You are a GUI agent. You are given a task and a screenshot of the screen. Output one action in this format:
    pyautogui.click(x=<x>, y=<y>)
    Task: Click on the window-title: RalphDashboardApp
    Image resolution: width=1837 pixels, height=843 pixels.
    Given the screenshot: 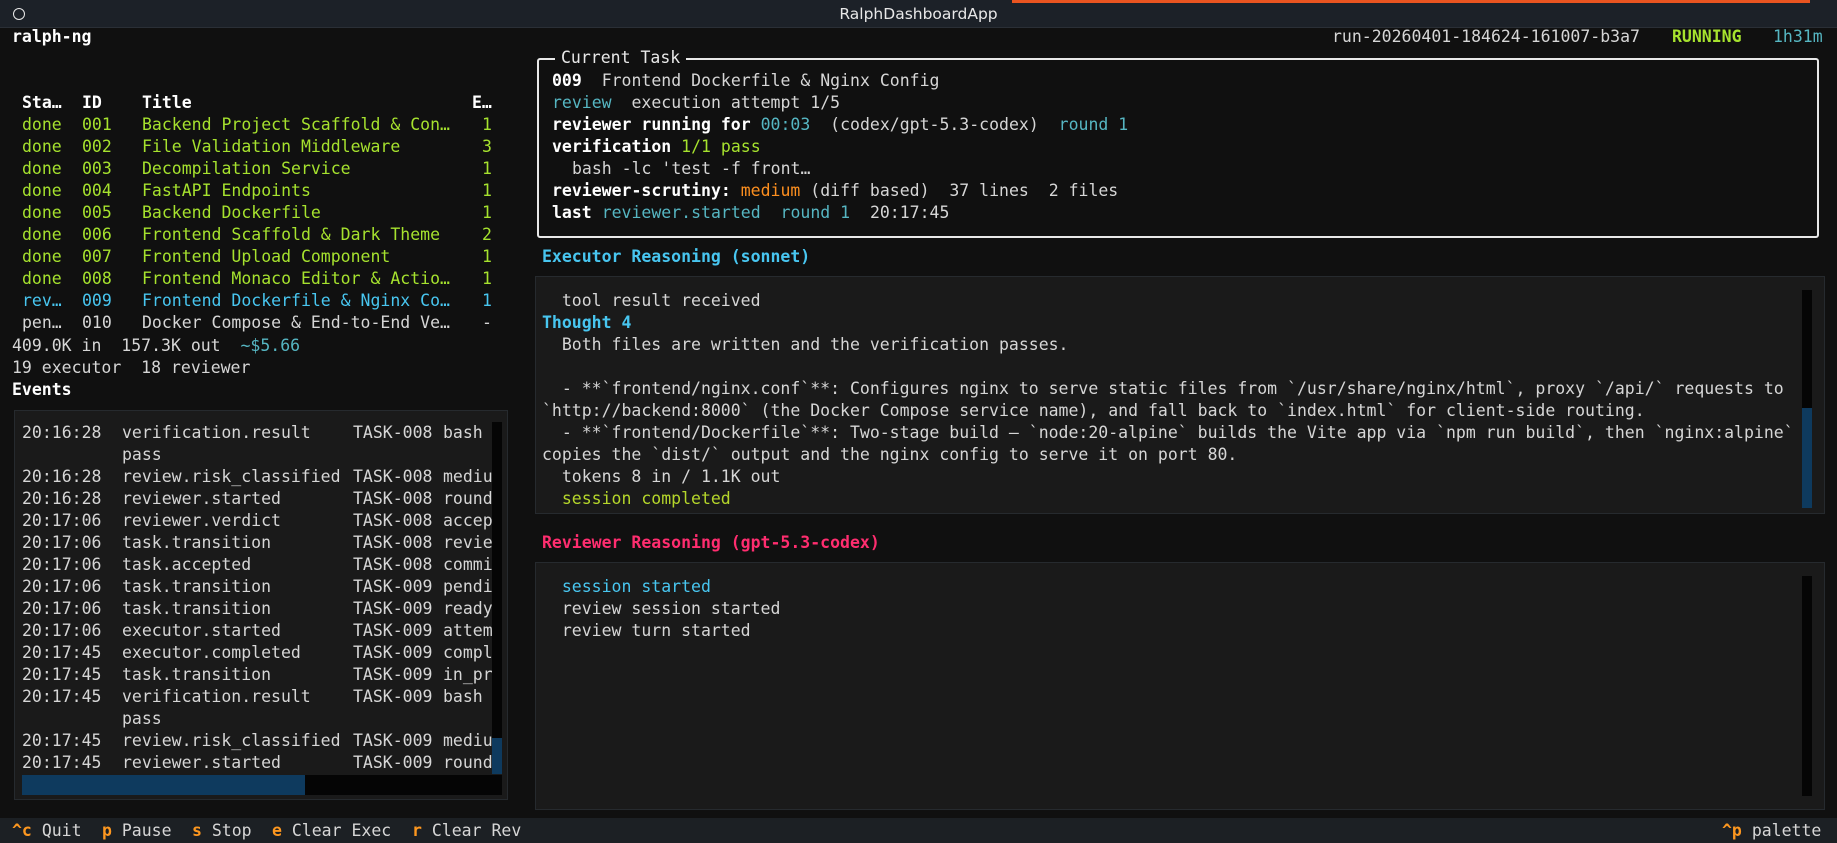 What is the action you would take?
    pyautogui.click(x=918, y=14)
    